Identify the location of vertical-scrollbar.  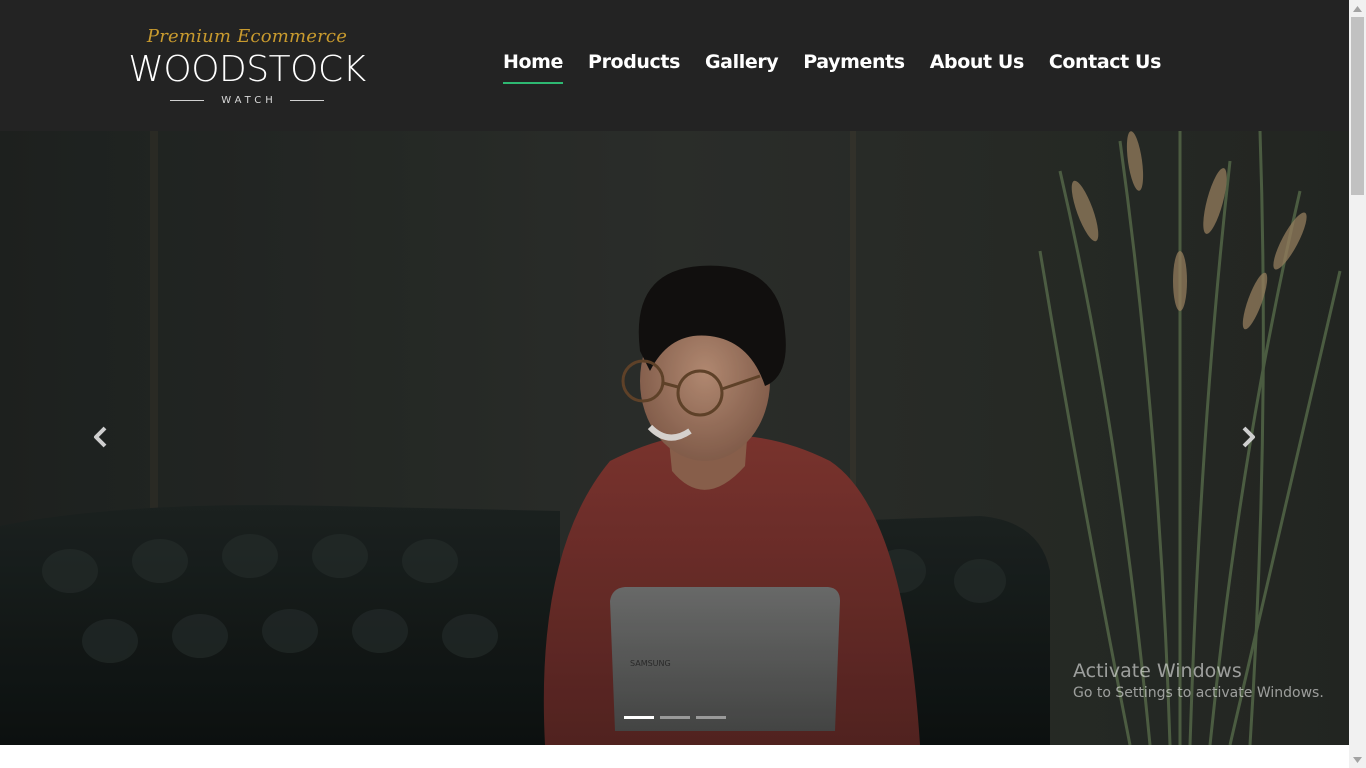
(1357, 384).